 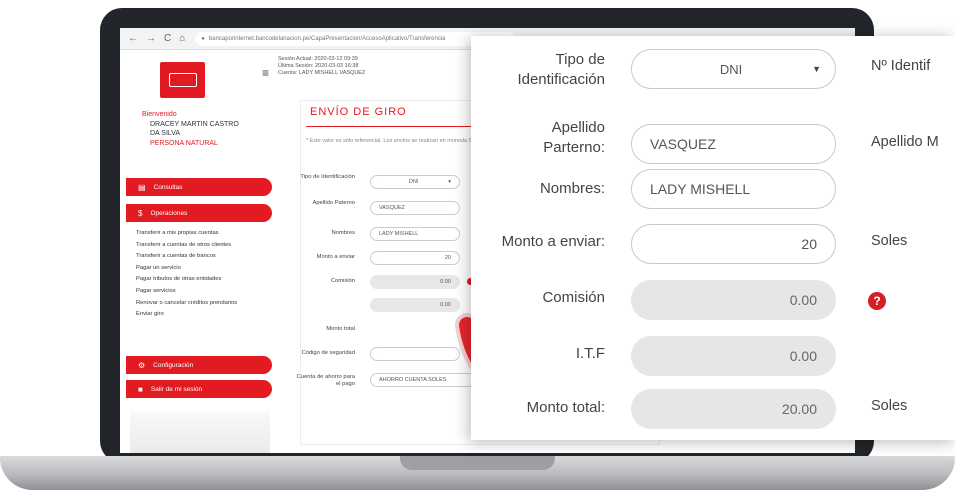 I want to click on sidebar-item-consultas: ▤ Consultas, so click(x=199, y=187).